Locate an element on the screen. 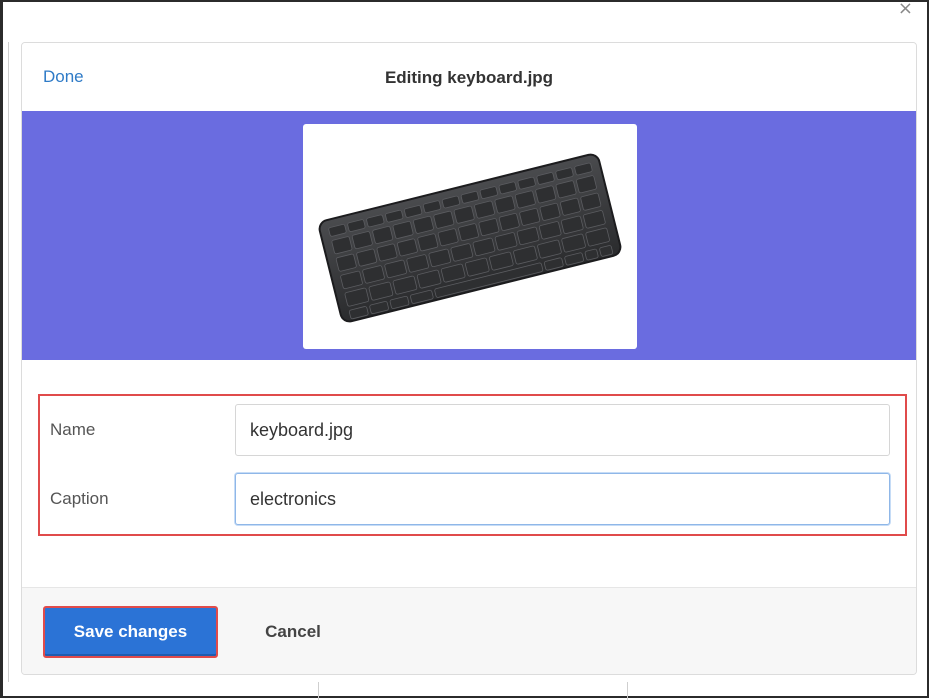 The image size is (929, 700). dialog-header: Done Editing keyboard.jpg is located at coordinates (469, 77).